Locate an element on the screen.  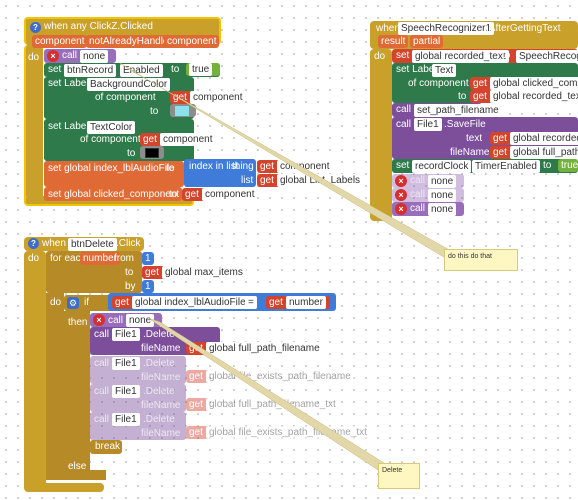
comment-text-1: do this do that is located at coordinates (470, 256).